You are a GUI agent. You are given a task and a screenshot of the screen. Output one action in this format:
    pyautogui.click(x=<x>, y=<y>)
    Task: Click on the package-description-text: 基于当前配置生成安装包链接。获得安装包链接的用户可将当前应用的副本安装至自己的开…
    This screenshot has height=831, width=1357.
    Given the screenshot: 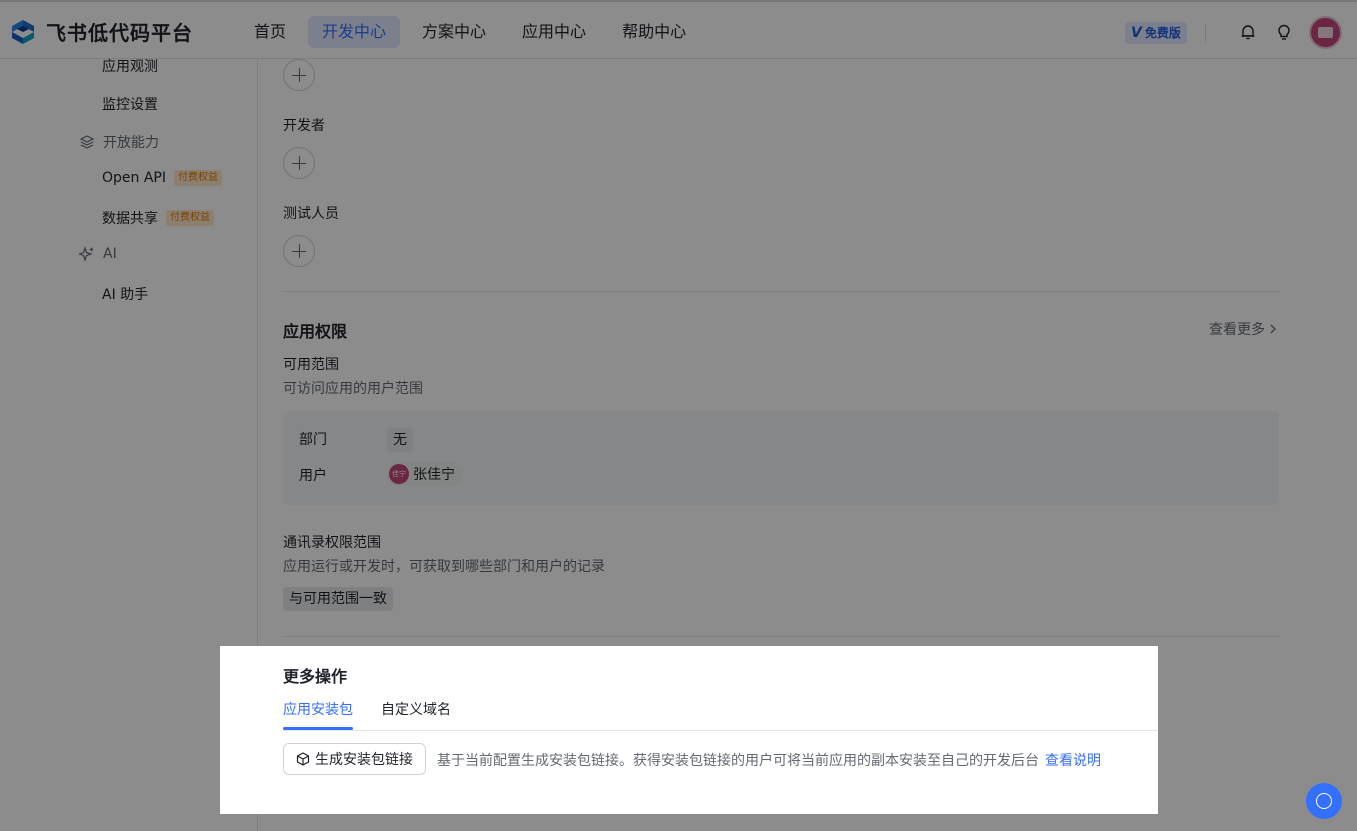 What is the action you would take?
    pyautogui.click(x=738, y=761)
    